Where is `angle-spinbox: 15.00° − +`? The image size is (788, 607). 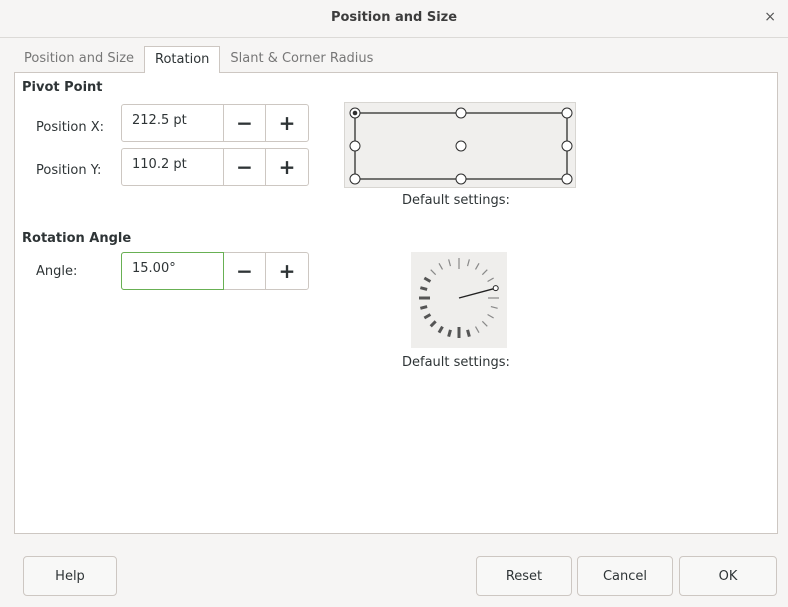
angle-spinbox: 15.00° − + is located at coordinates (215, 271).